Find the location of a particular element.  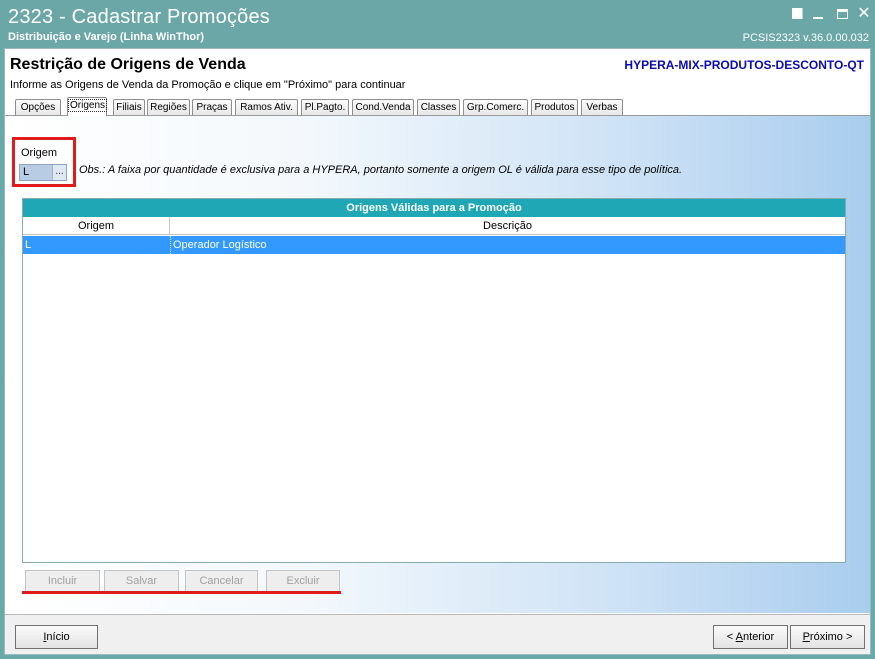

tab-label: Grp.Comerc. is located at coordinates (495, 107).